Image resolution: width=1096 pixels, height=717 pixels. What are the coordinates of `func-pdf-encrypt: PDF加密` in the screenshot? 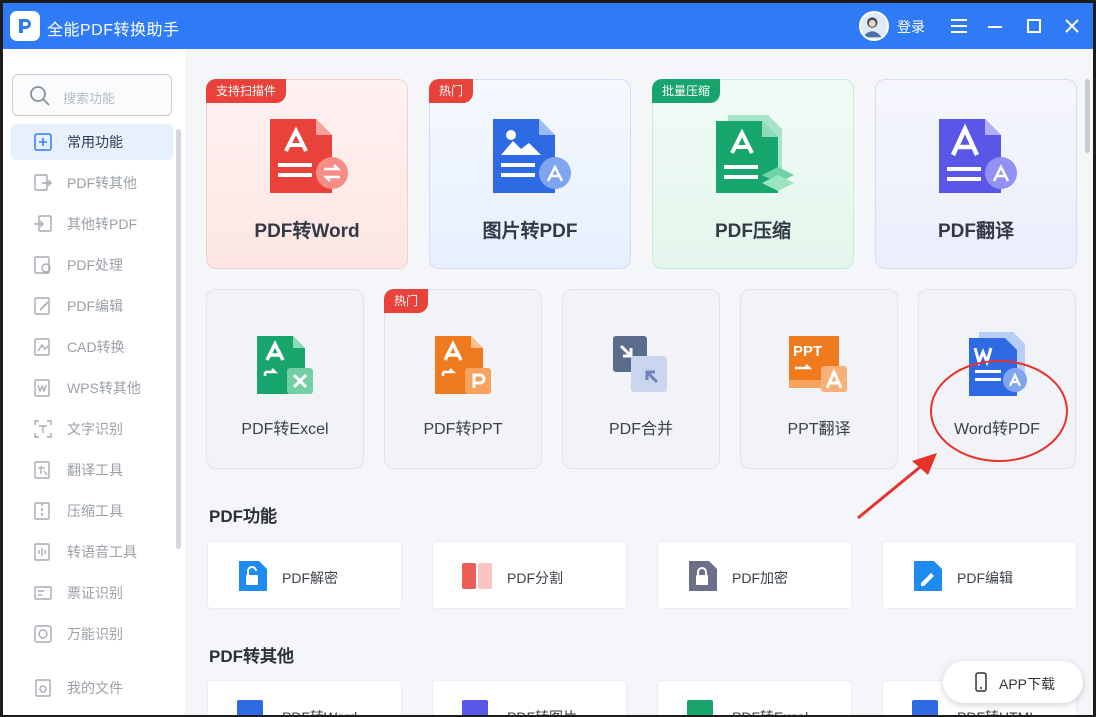 It's located at (754, 575).